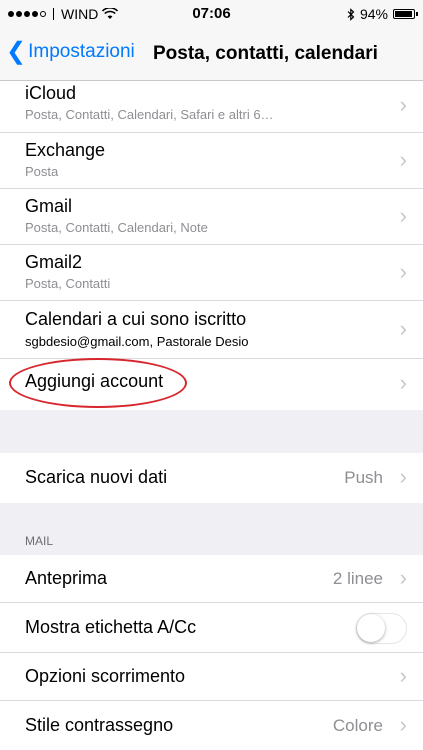 Image resolution: width=423 pixels, height=750 pixels. Describe the element at coordinates (211, 677) in the screenshot. I see `swipe-options-row: Opzioni scorrimento ›` at that location.